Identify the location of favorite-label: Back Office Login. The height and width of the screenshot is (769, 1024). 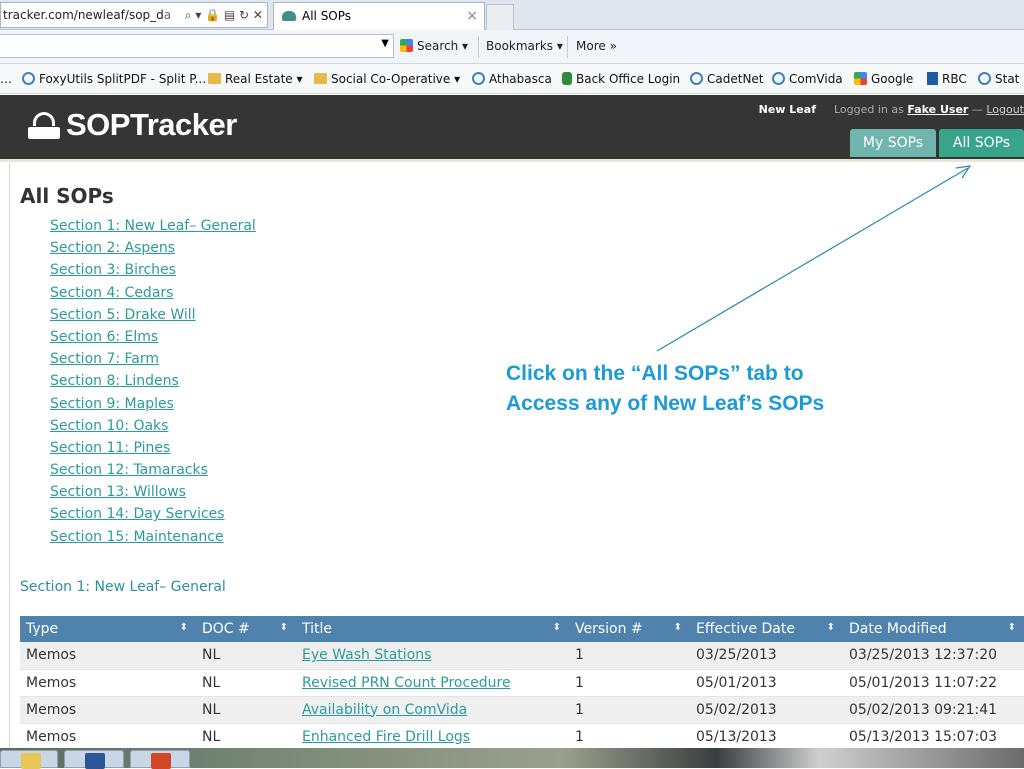
(628, 79).